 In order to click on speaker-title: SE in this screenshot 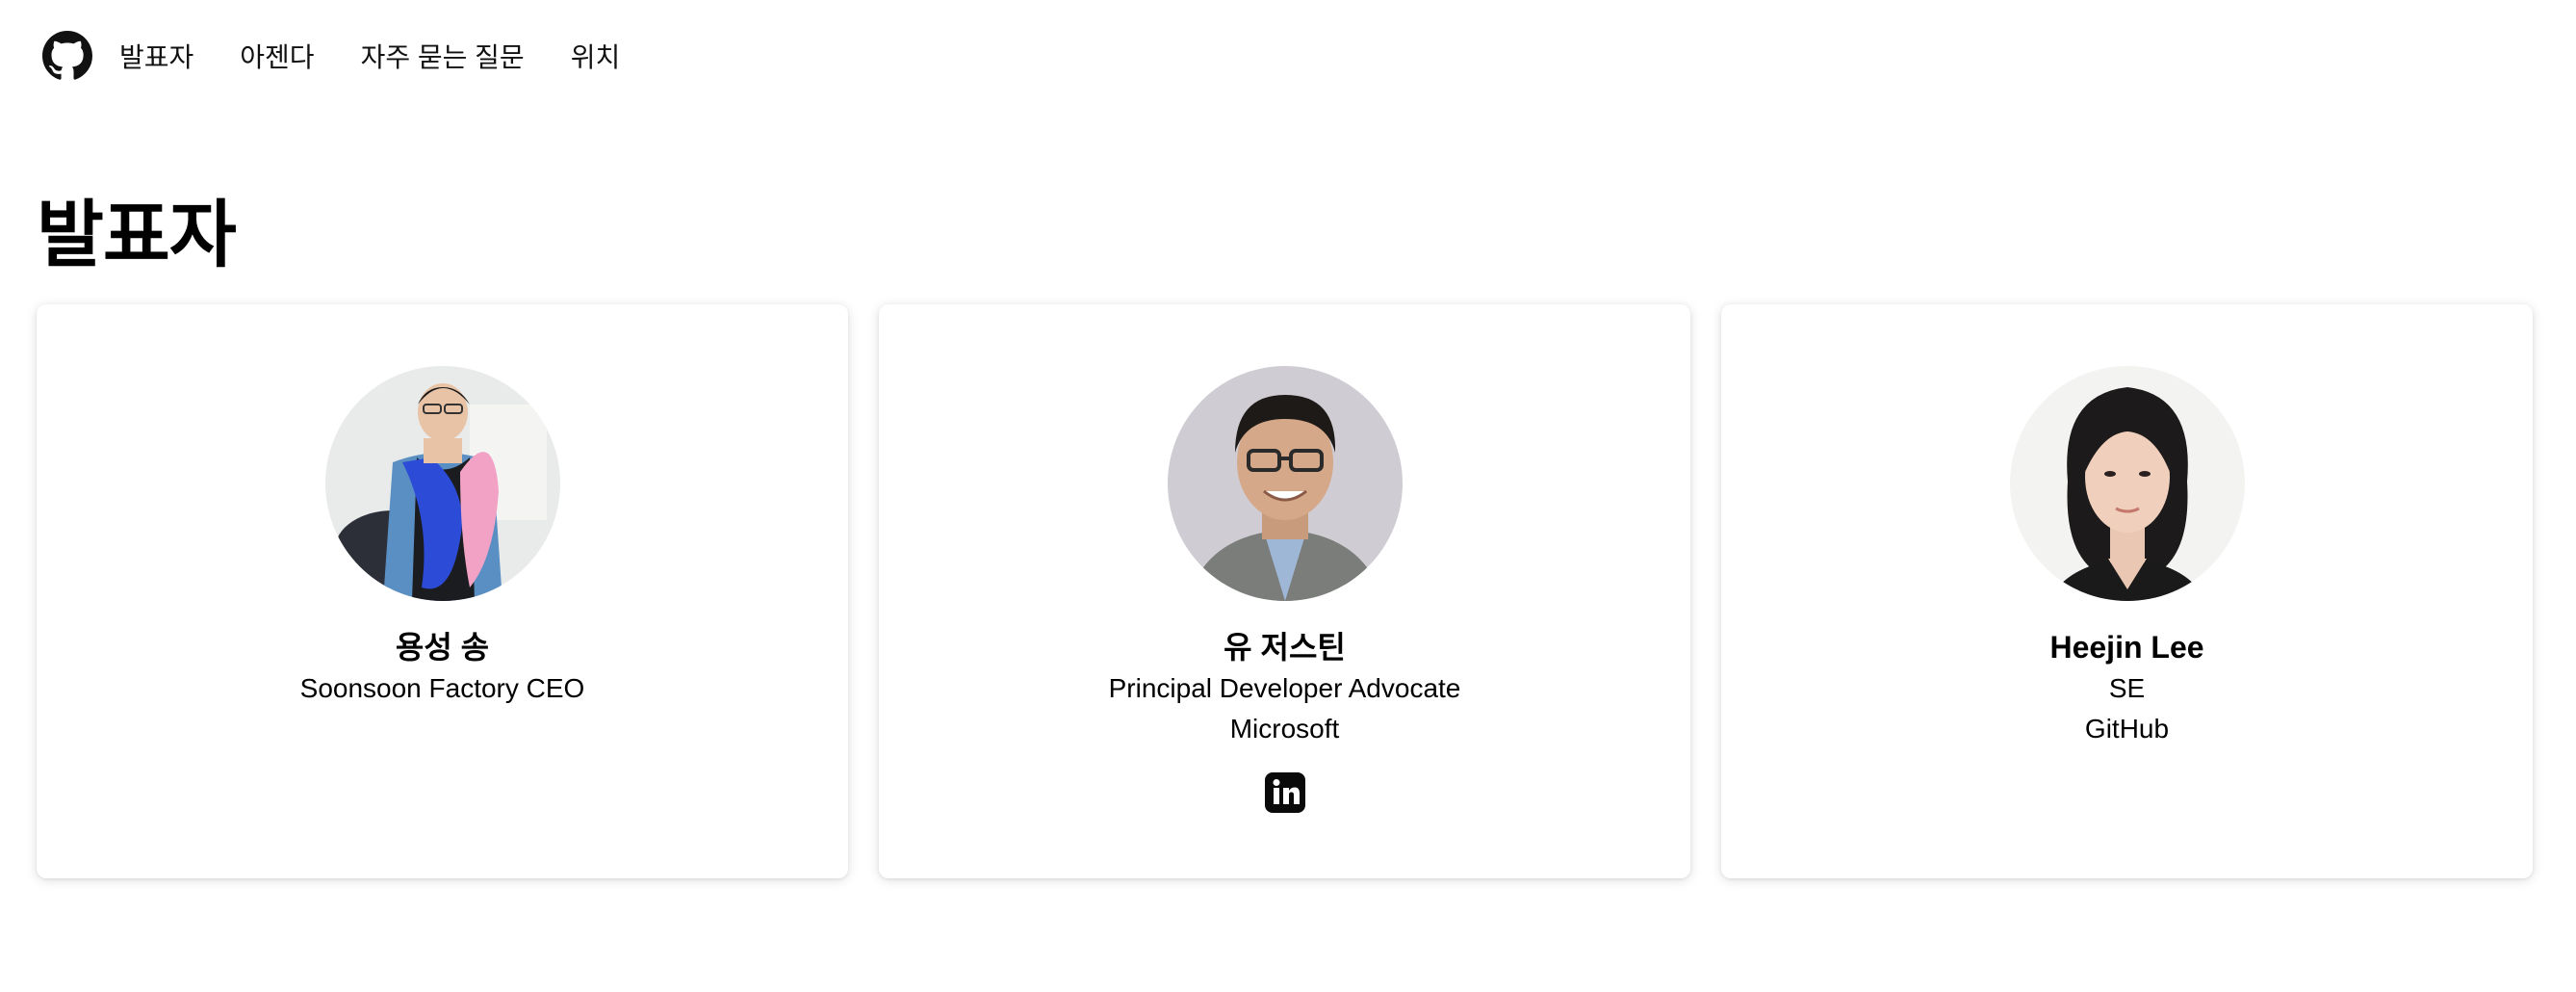, I will do `click(2127, 688)`.